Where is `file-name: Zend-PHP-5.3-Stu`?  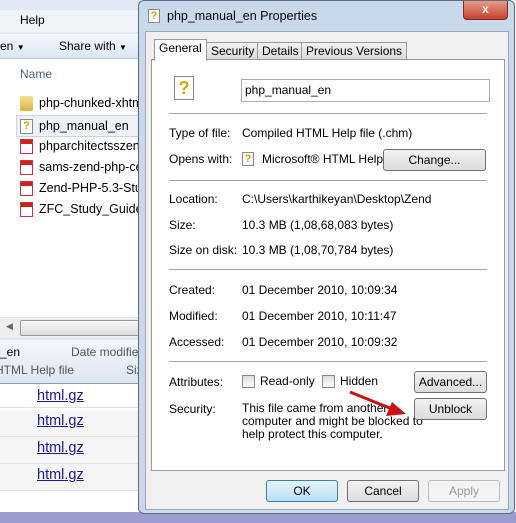 file-name: Zend-PHP-5.3-Stu is located at coordinates (90, 188).